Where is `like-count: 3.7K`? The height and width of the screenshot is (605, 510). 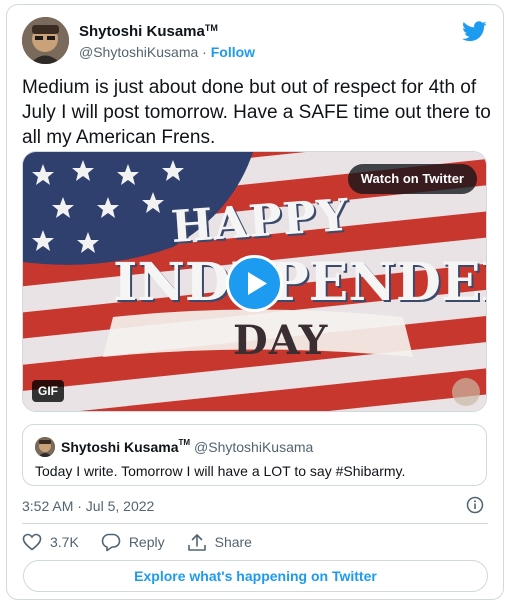
like-count: 3.7K is located at coordinates (64, 542).